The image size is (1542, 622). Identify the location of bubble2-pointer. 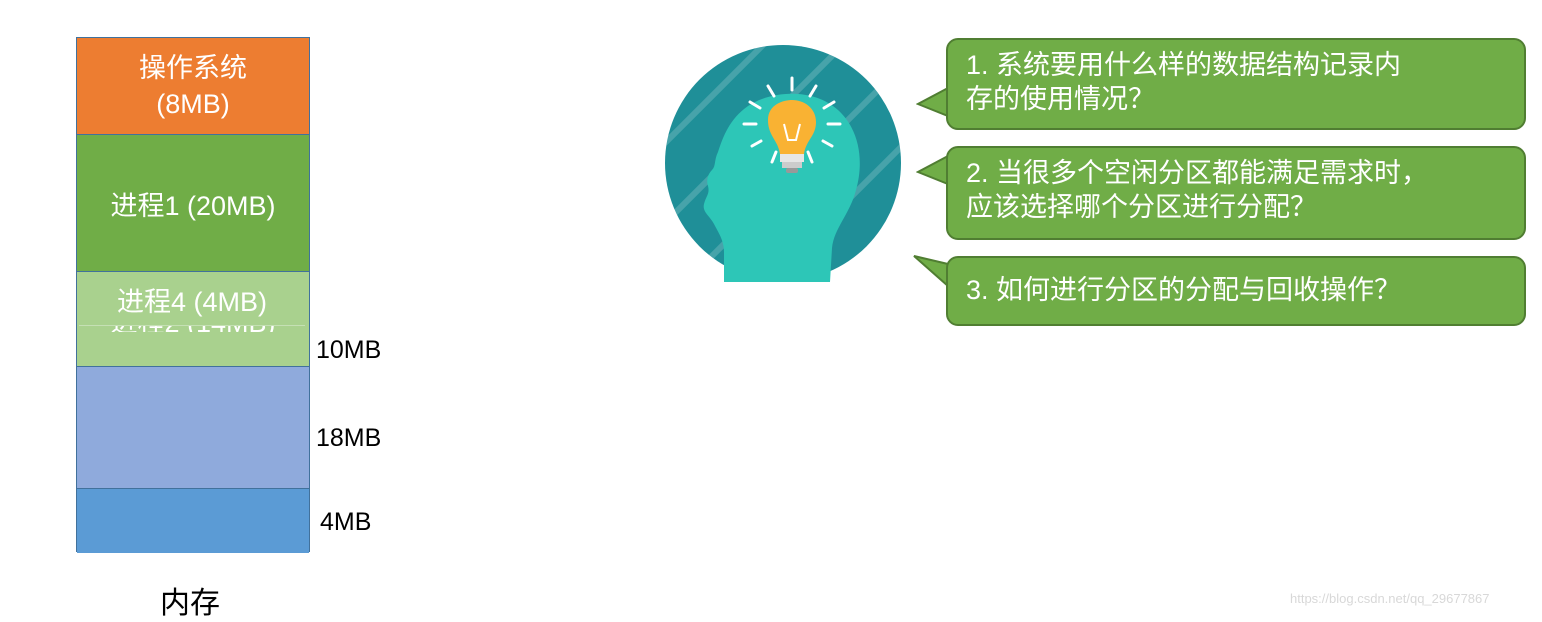
(933, 170).